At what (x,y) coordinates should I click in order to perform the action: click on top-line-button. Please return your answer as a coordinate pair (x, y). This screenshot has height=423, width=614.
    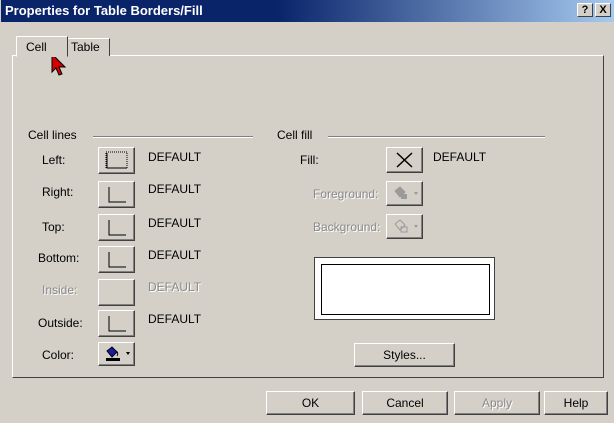
    Looking at the image, I should click on (116, 227).